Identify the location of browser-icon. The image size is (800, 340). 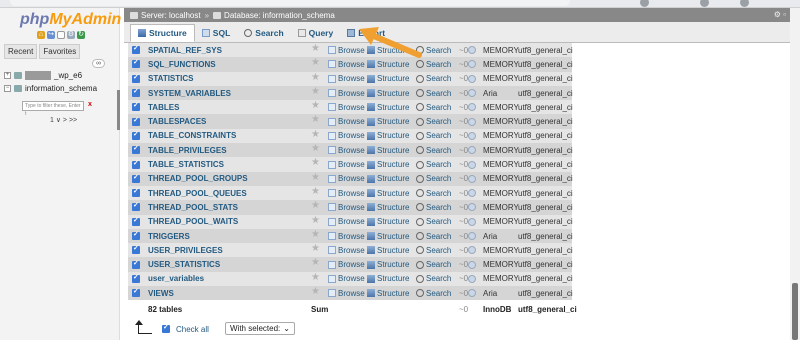
(644, 3).